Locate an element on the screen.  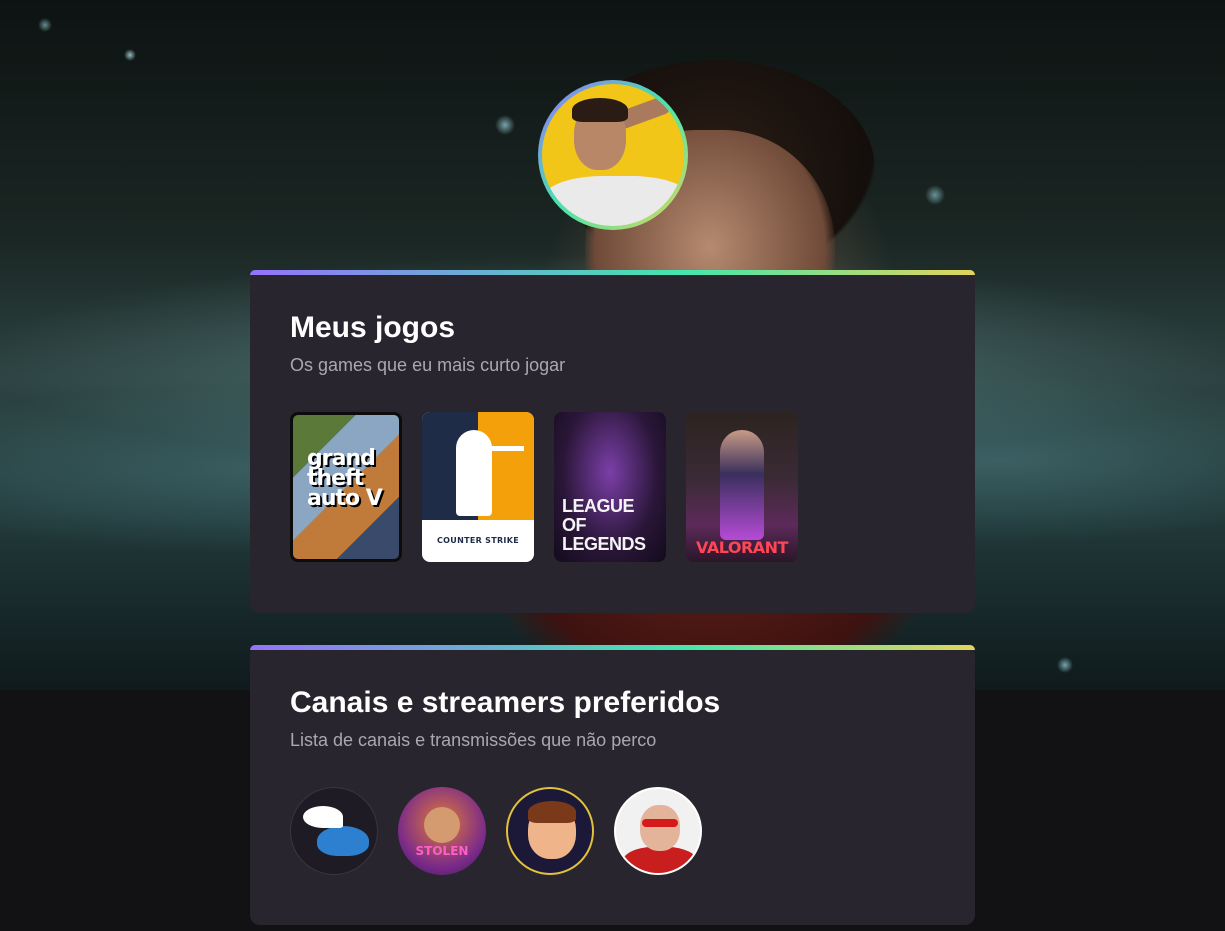
profile-avatar is located at coordinates (613, 155).